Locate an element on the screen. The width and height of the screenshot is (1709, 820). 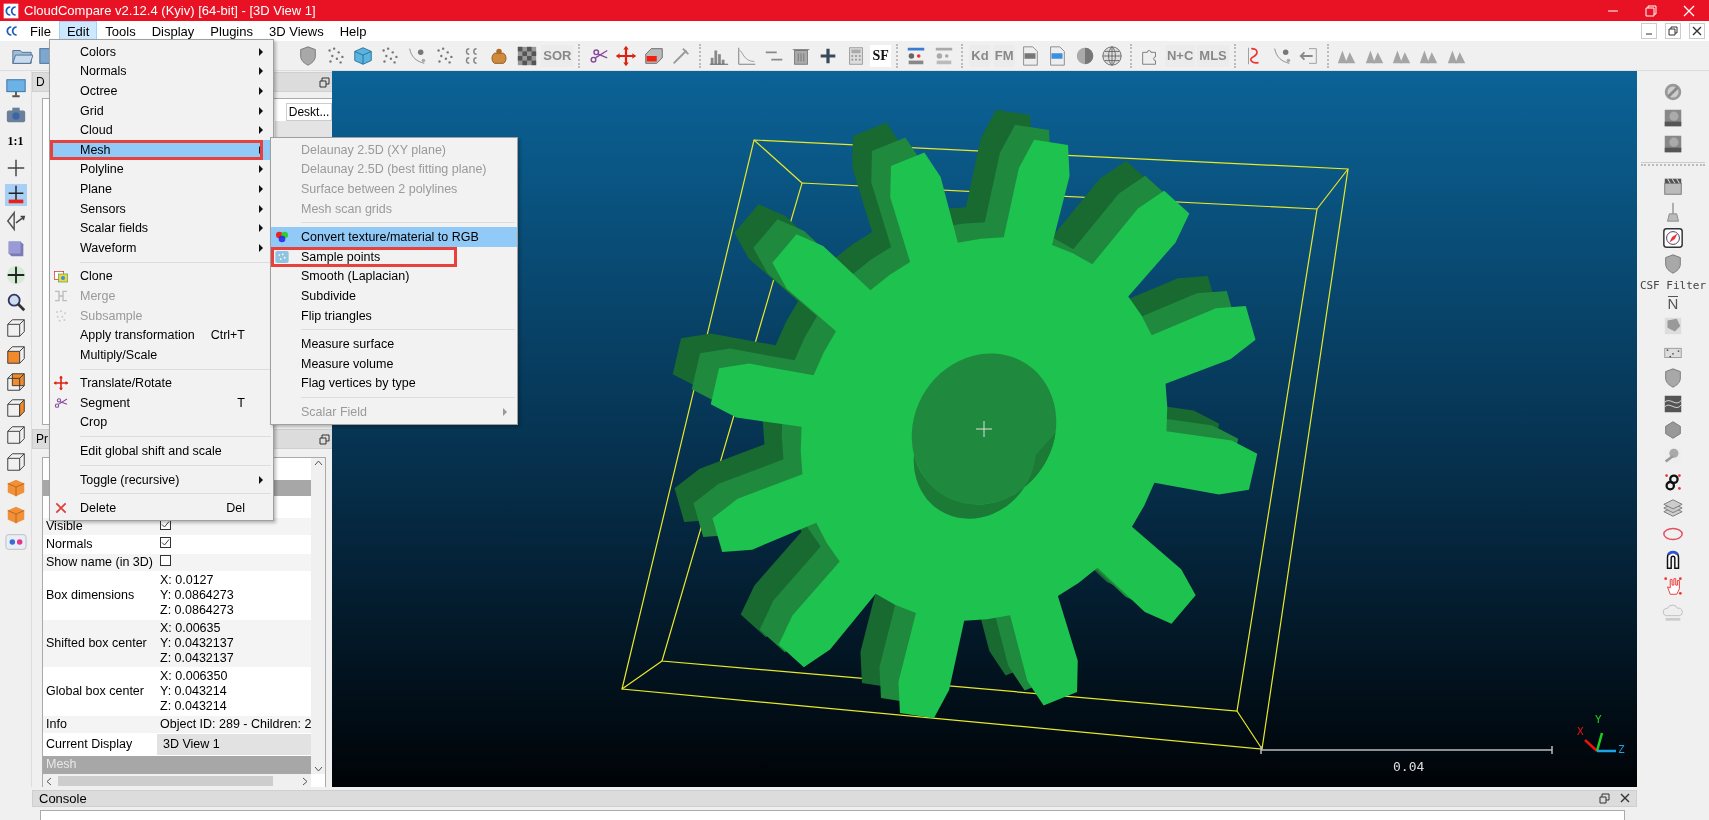
menu-label: Subsample is located at coordinates (112, 315).